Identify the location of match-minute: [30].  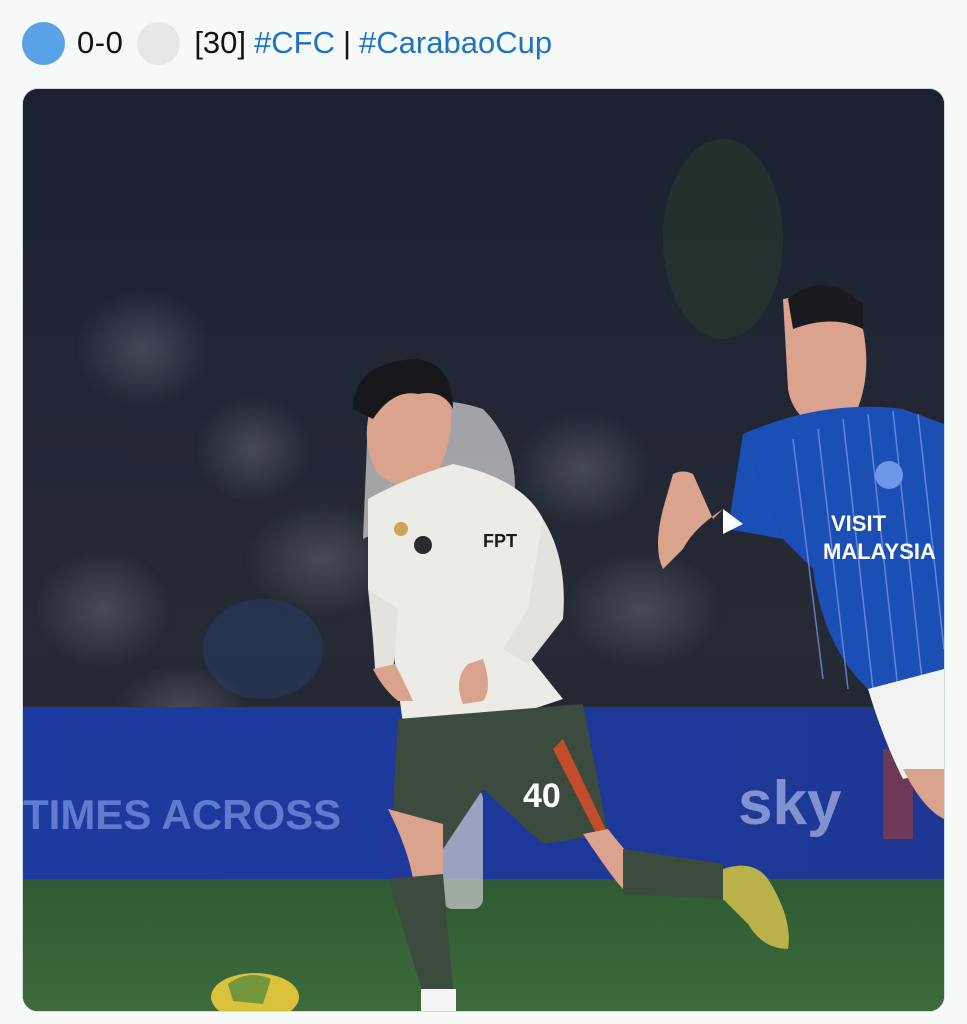
(220, 42).